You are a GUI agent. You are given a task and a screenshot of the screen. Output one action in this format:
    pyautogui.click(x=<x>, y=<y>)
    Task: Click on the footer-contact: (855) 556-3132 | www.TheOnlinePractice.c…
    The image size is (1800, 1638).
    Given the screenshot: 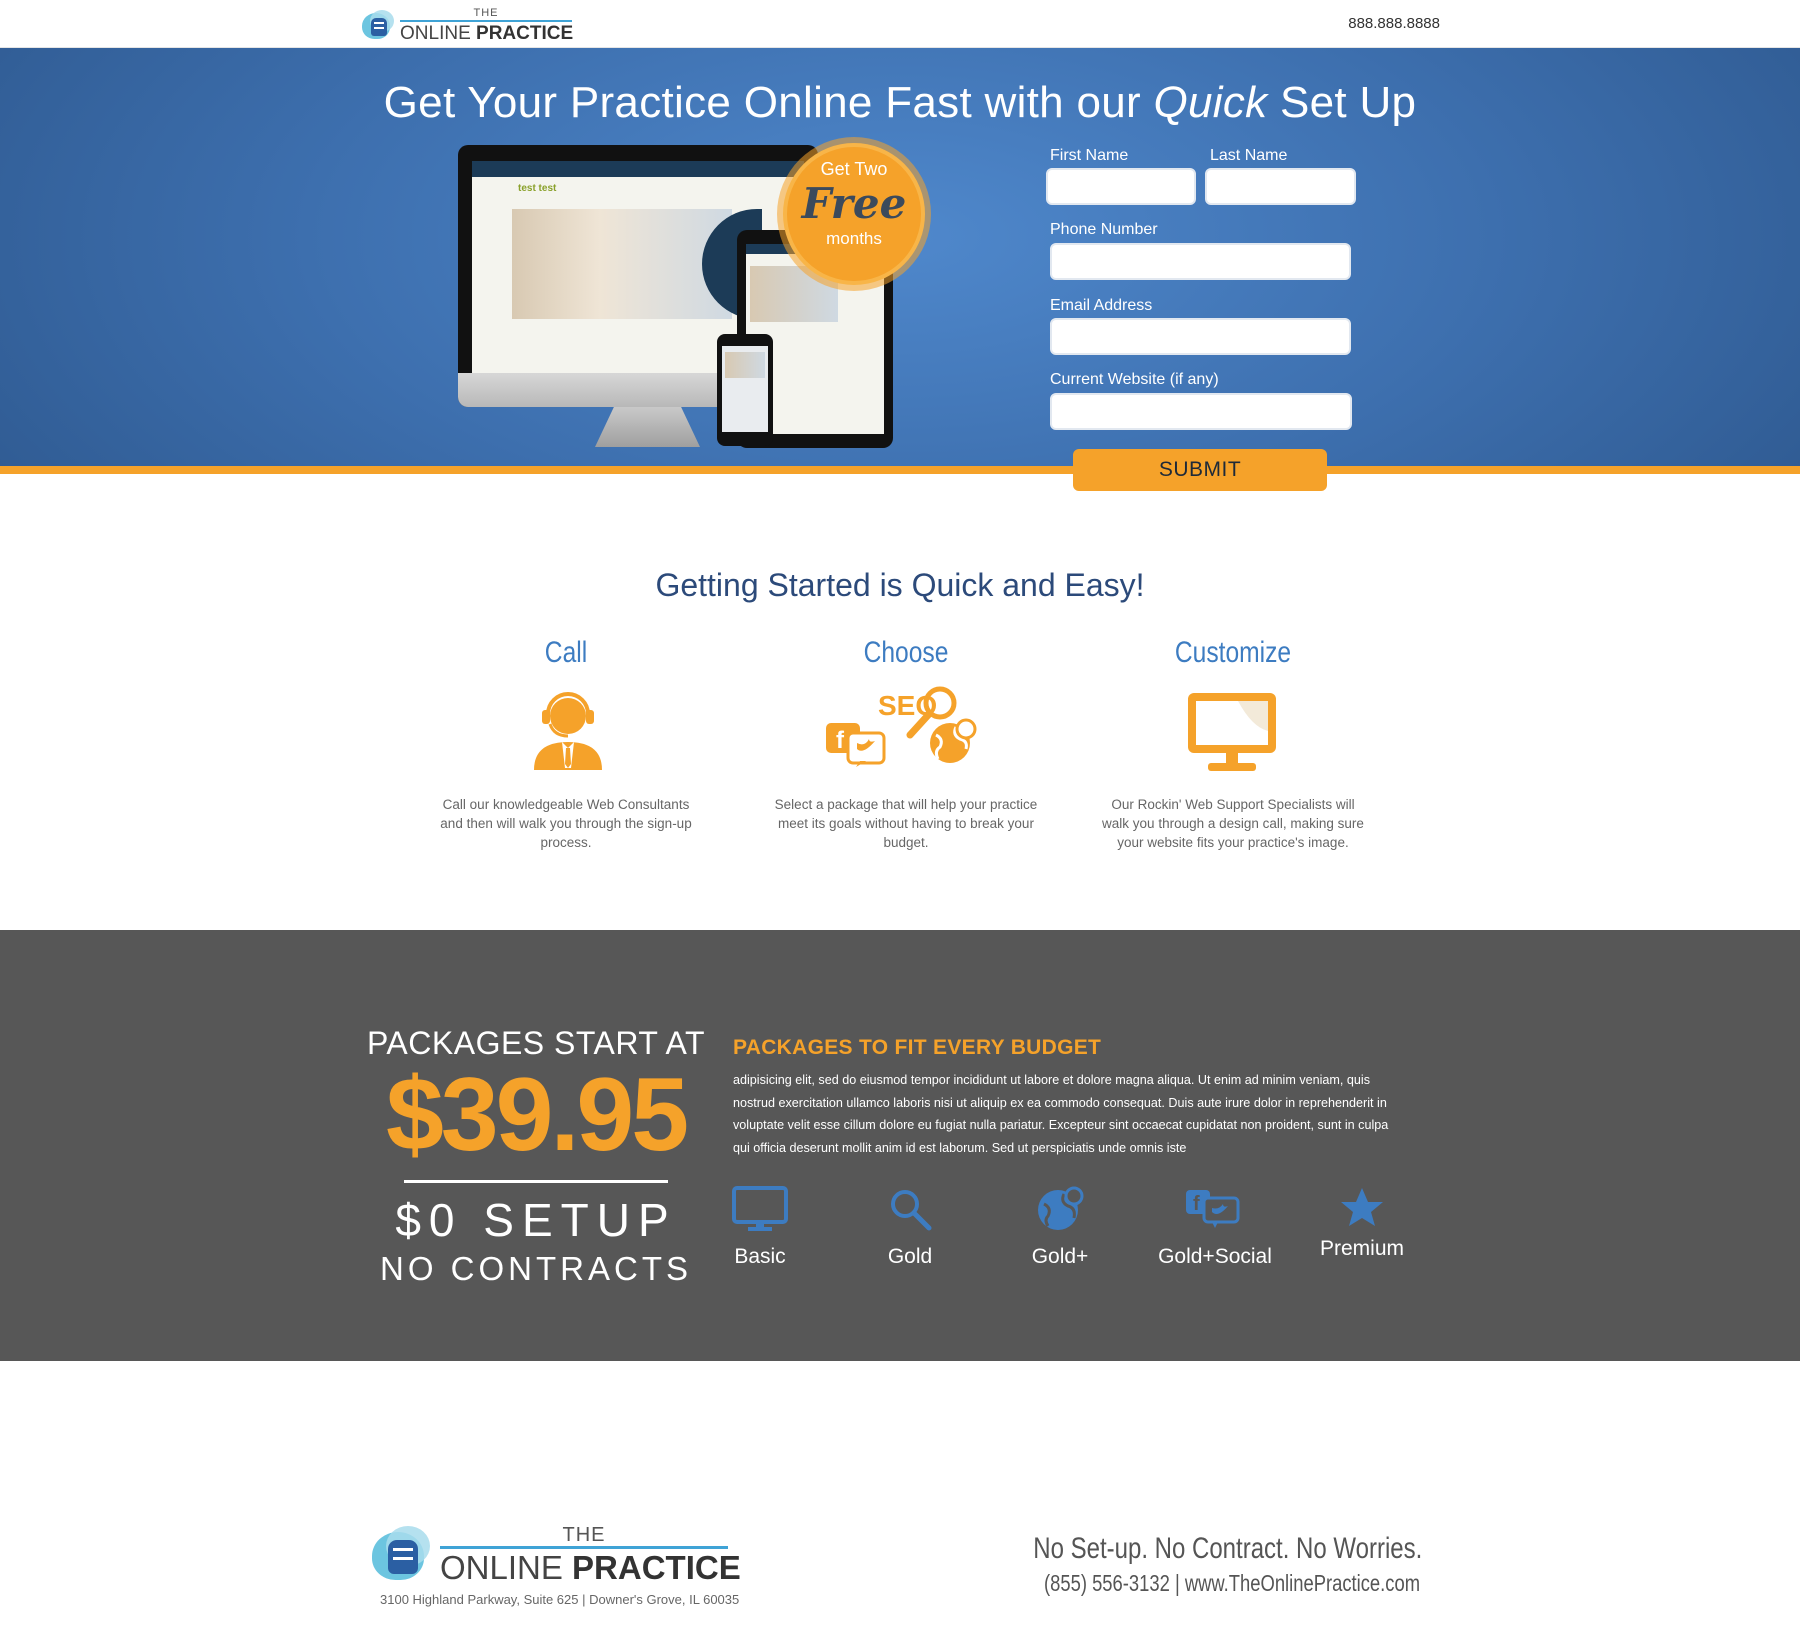 What is the action you would take?
    pyautogui.click(x=1232, y=1583)
    